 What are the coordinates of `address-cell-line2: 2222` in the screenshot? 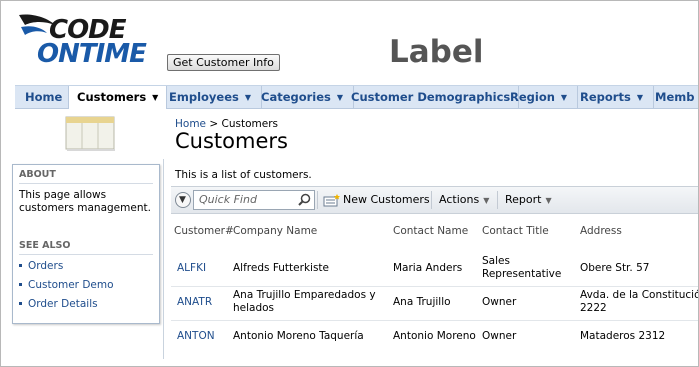 It's located at (593, 308).